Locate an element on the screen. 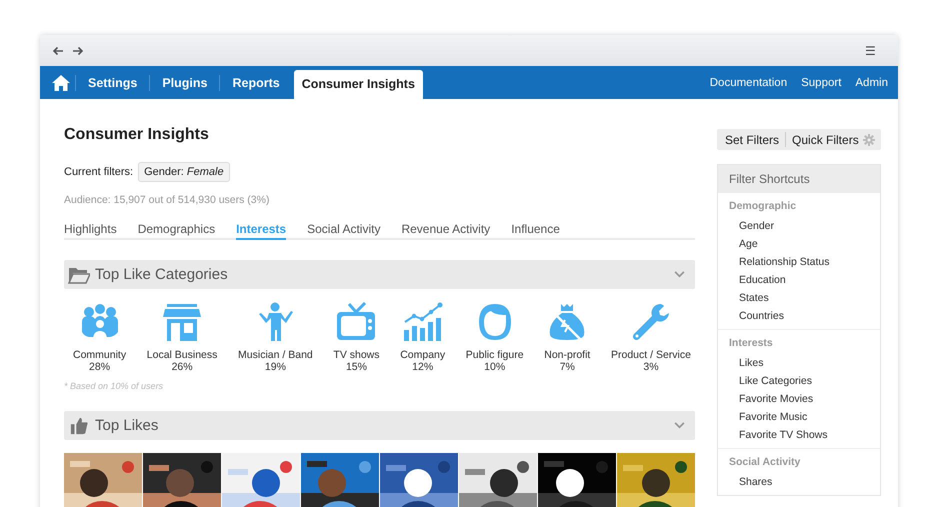 The height and width of the screenshot is (507, 937). forward-icon is located at coordinates (78, 51).